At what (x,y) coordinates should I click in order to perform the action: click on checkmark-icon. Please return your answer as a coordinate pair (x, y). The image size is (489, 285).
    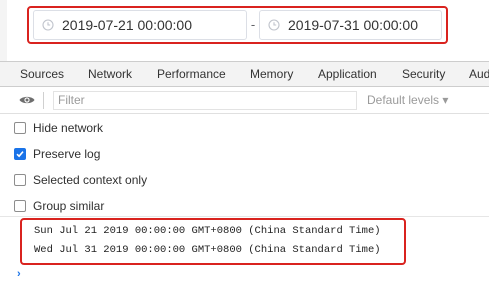
    Looking at the image, I should click on (20, 154).